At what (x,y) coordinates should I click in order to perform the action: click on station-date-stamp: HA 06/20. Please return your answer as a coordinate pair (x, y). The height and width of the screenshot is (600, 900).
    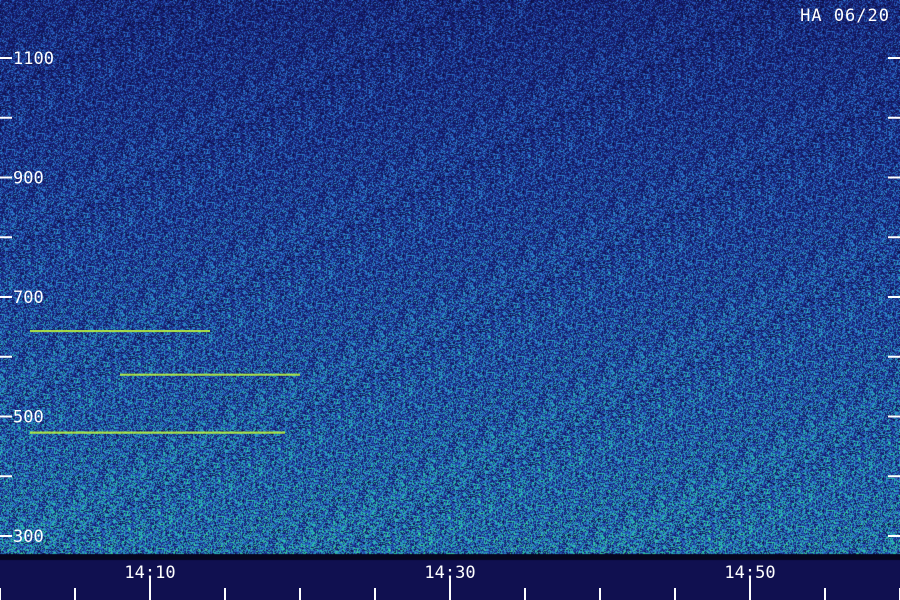
    Looking at the image, I should click on (845, 16).